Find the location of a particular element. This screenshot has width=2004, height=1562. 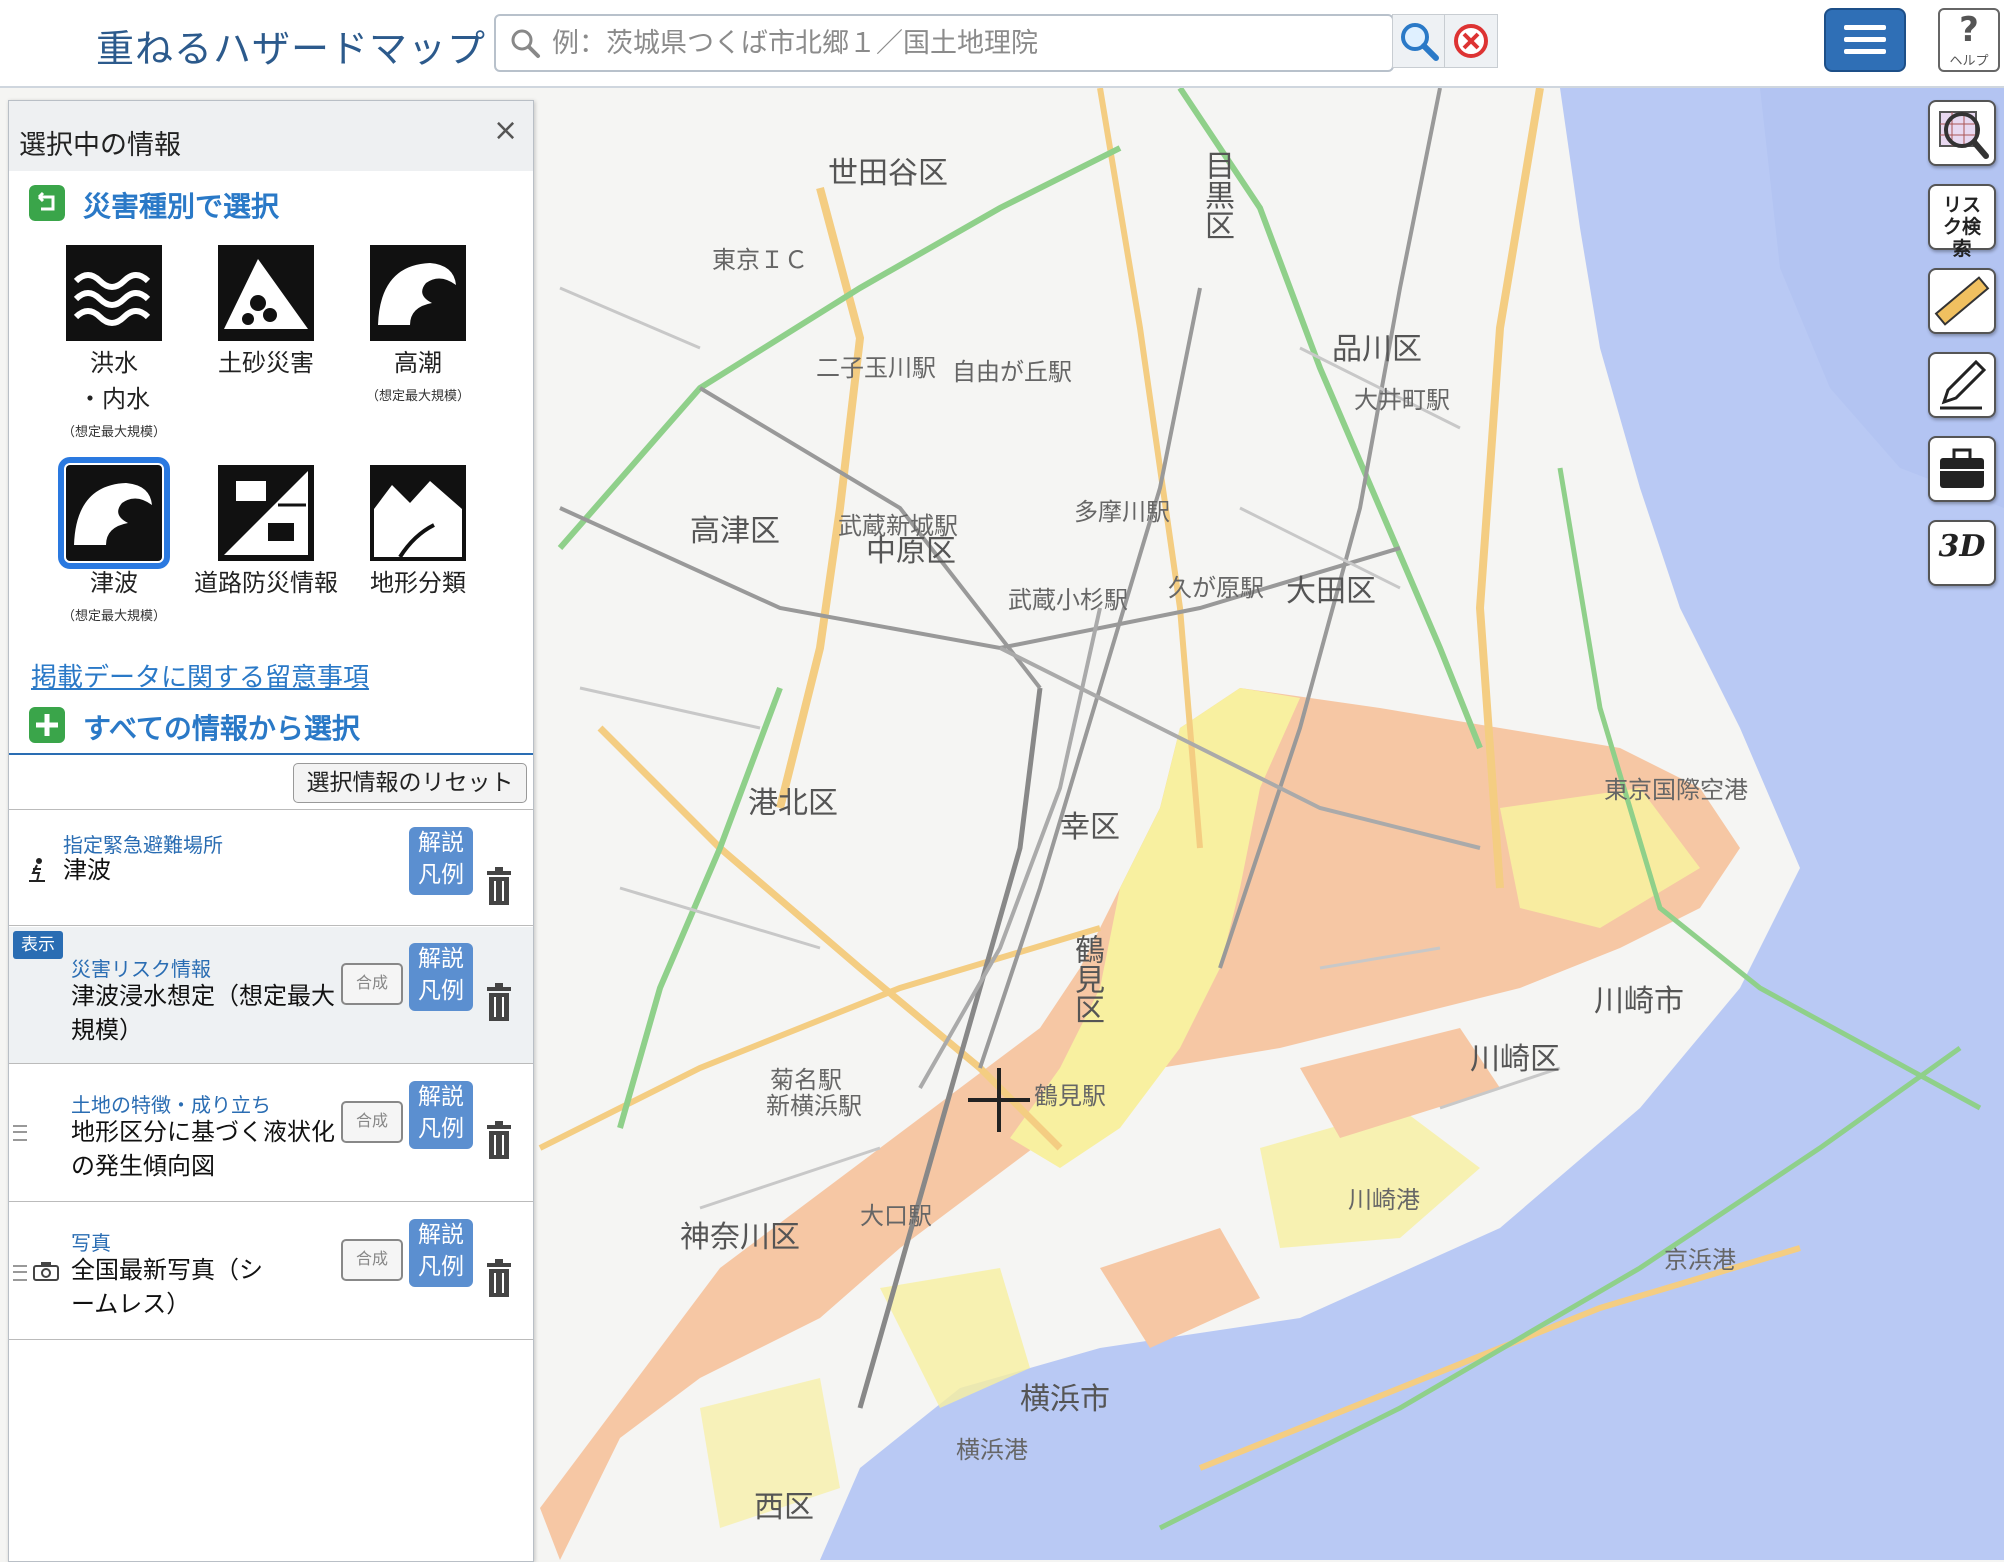

measure-tool-button is located at coordinates (1962, 301).